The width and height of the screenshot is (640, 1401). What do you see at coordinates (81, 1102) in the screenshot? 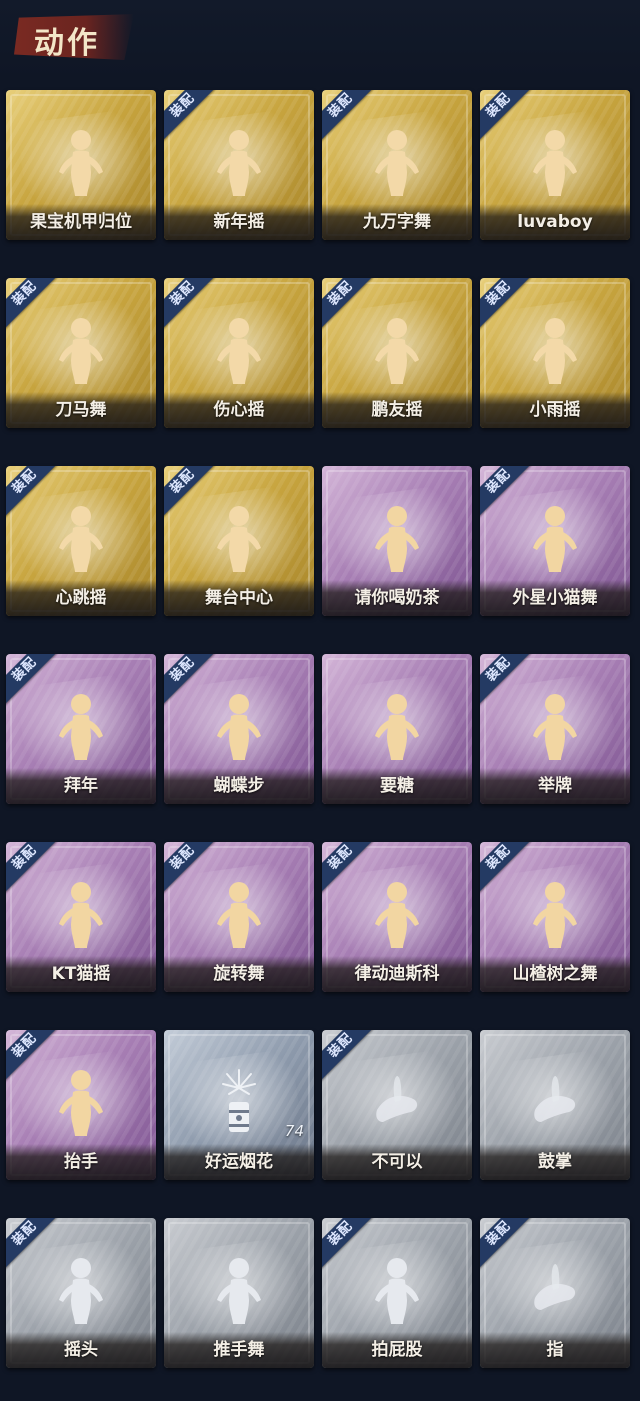
I see `raise-hand-figure-icon` at bounding box center [81, 1102].